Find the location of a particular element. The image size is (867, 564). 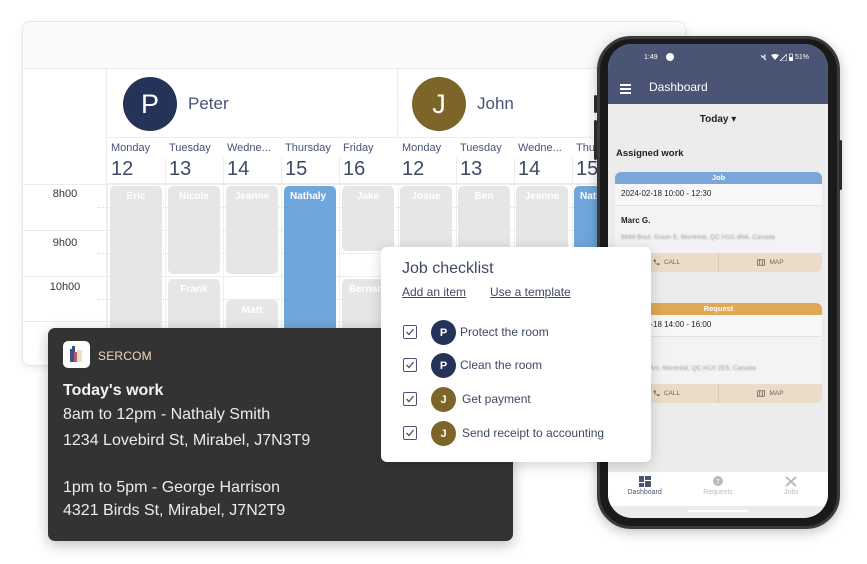

checklist-item: J Get payment is located at coordinates (522, 399).